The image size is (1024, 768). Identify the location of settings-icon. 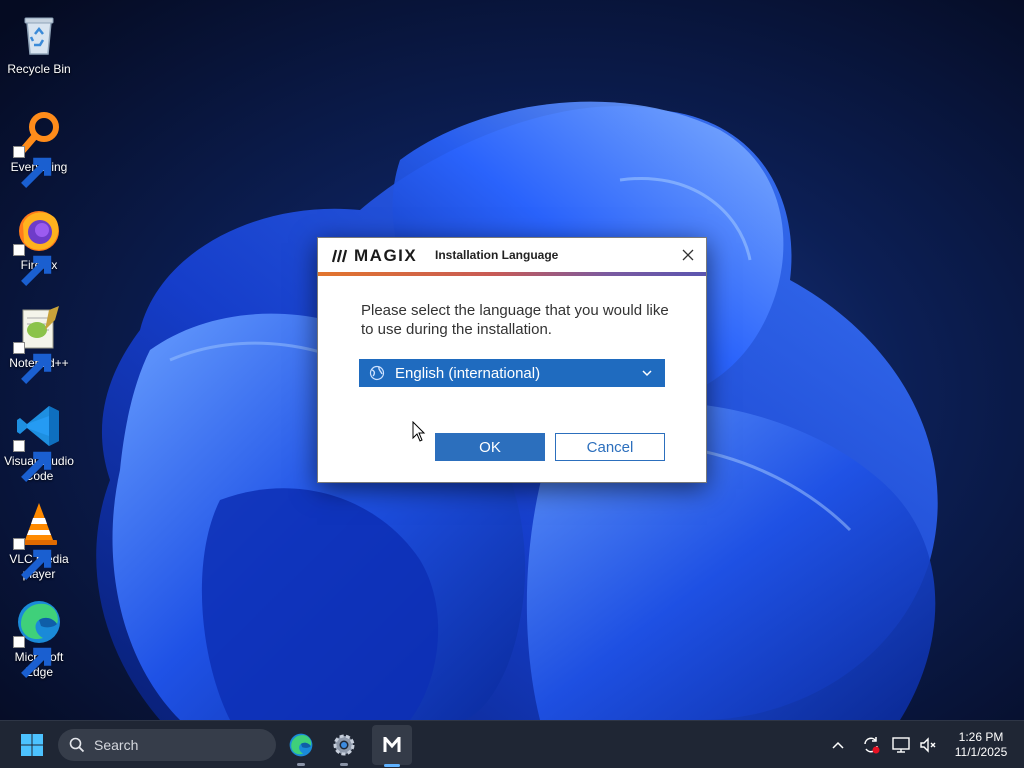
(344, 745).